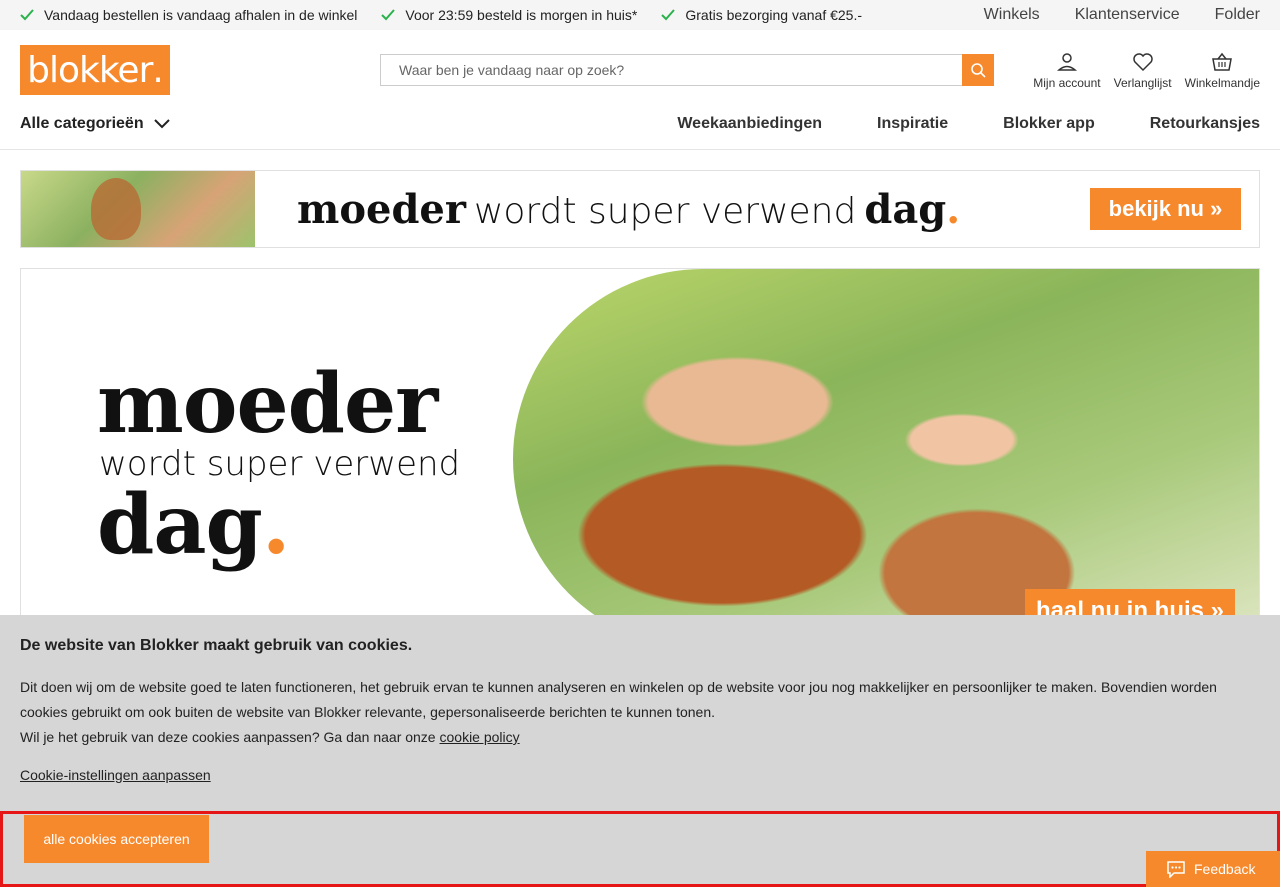  Describe the element at coordinates (1205, 124) in the screenshot. I see `nav-retourkansjes: Retourkansjes` at that location.